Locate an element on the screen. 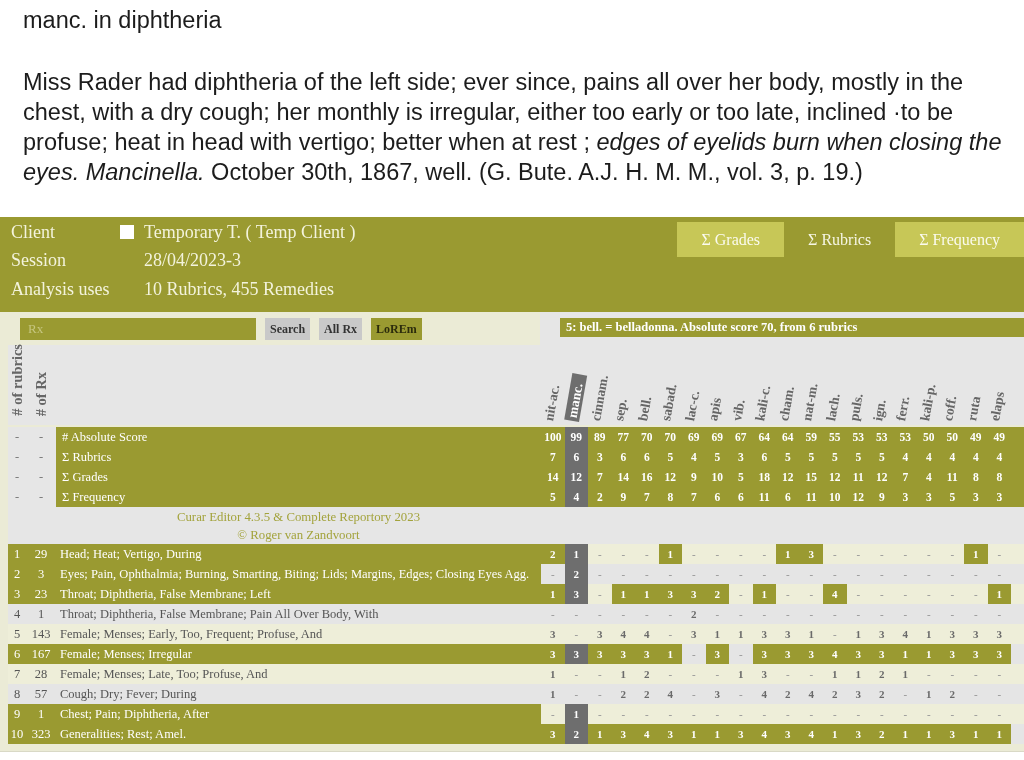 The width and height of the screenshot is (1024, 760). remedy-heading: nat-m. is located at coordinates (810, 402).